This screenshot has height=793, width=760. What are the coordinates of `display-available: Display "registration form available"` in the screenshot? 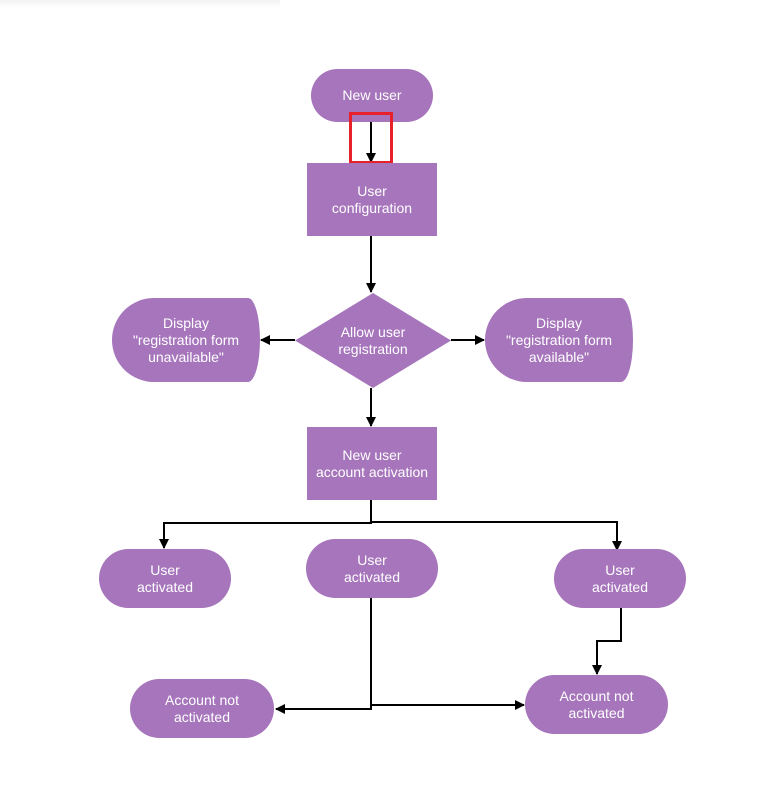 It's located at (559, 340).